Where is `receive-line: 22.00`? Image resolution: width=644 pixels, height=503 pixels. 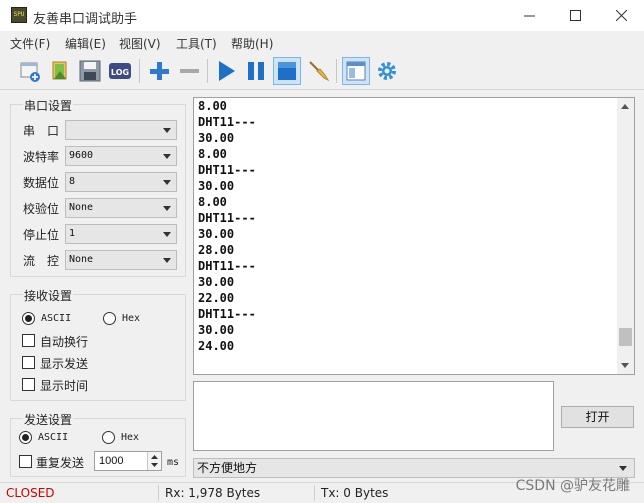 receive-line: 22.00 is located at coordinates (216, 298).